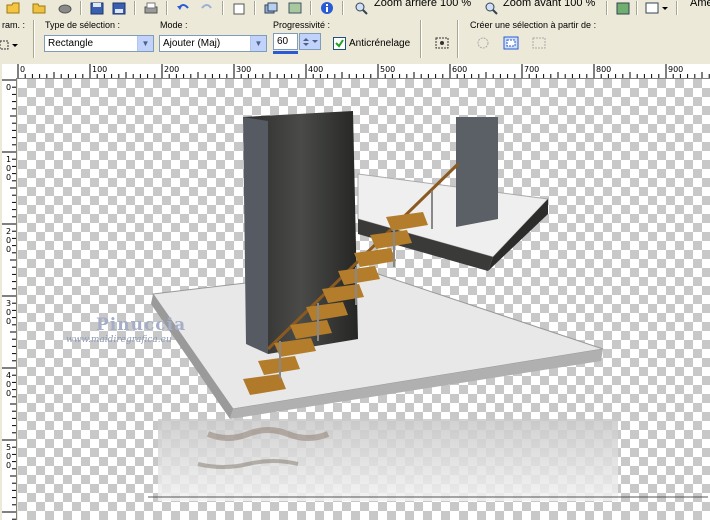 The width and height of the screenshot is (710, 520). I want to click on ruler-corner, so click(9, 71).